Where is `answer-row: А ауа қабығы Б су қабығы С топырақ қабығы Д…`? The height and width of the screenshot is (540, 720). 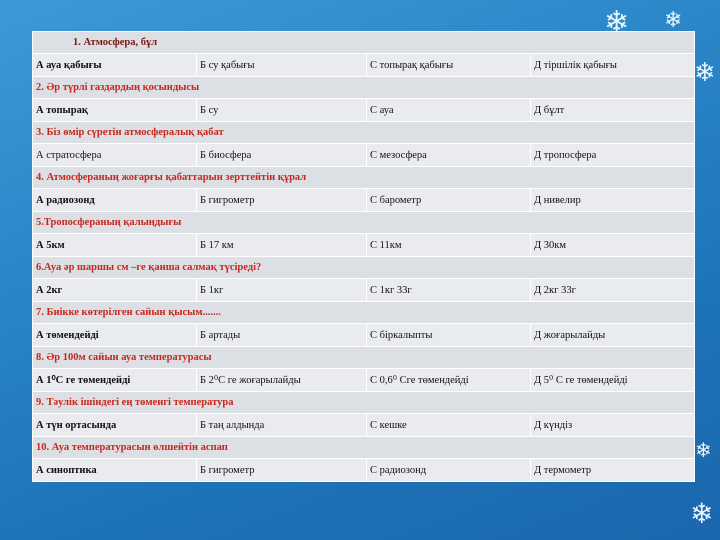
answer-row: А ауа қабығы Б су қабығы С топырақ қабығы Д… is located at coordinates (364, 65).